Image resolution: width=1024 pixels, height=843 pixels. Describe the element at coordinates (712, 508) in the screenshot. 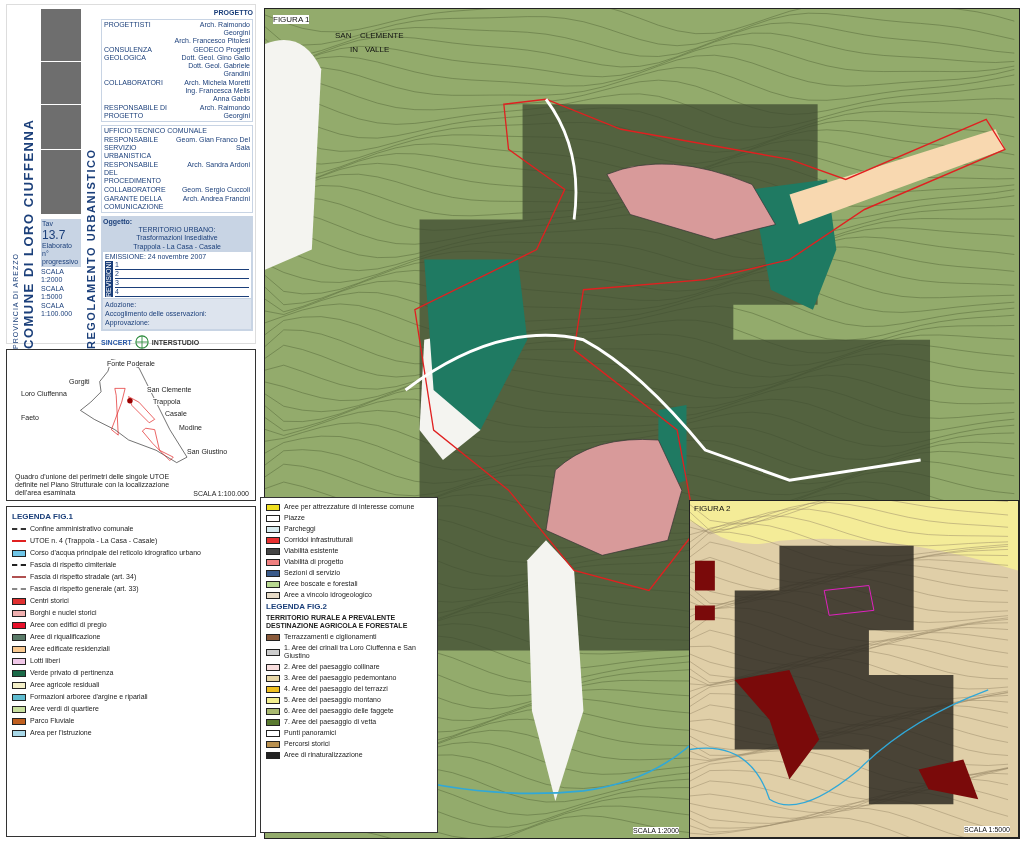

I see `figure-title: FIGURA 2` at that location.